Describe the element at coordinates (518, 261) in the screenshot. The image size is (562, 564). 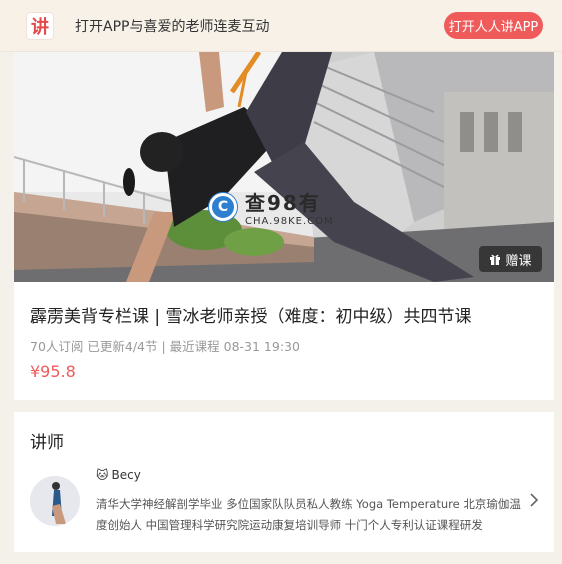
I see `gift-label: 赠课` at that location.